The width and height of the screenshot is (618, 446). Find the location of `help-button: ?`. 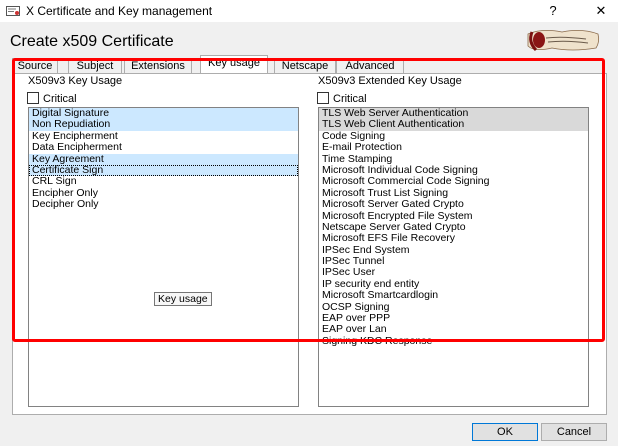

help-button: ? is located at coordinates (553, 11).